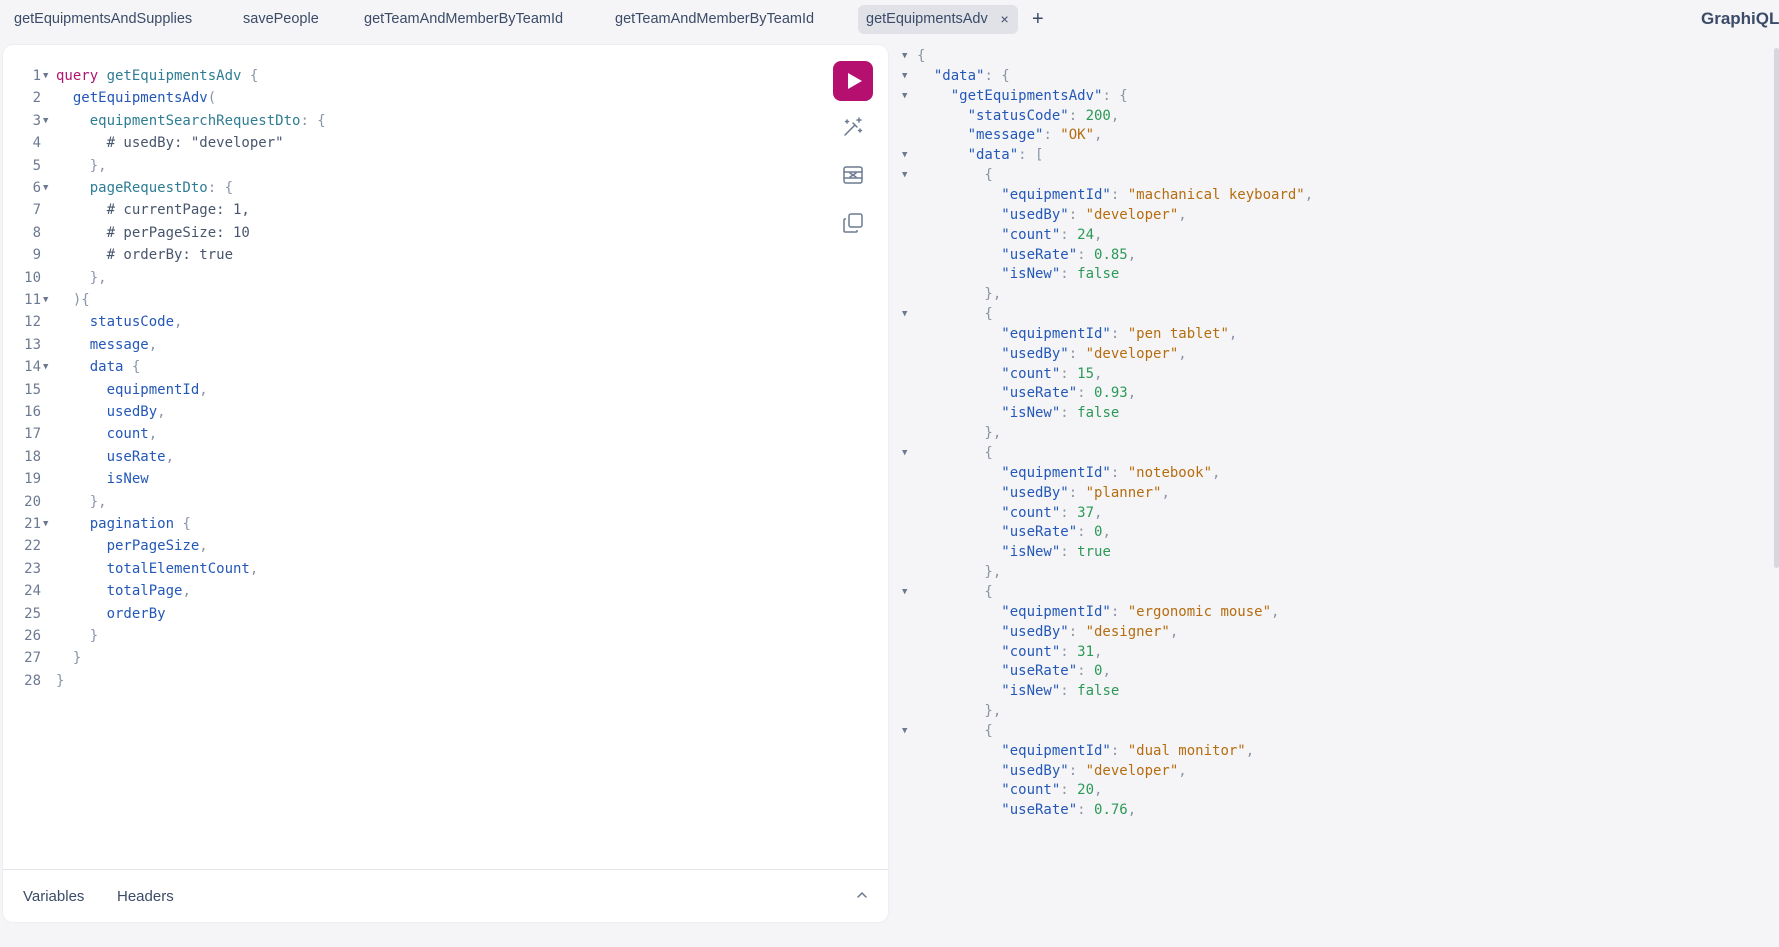 Image resolution: width=1779 pixels, height=947 pixels. What do you see at coordinates (1010, 135) in the screenshot?
I see `result-text: "message": "OK",` at bounding box center [1010, 135].